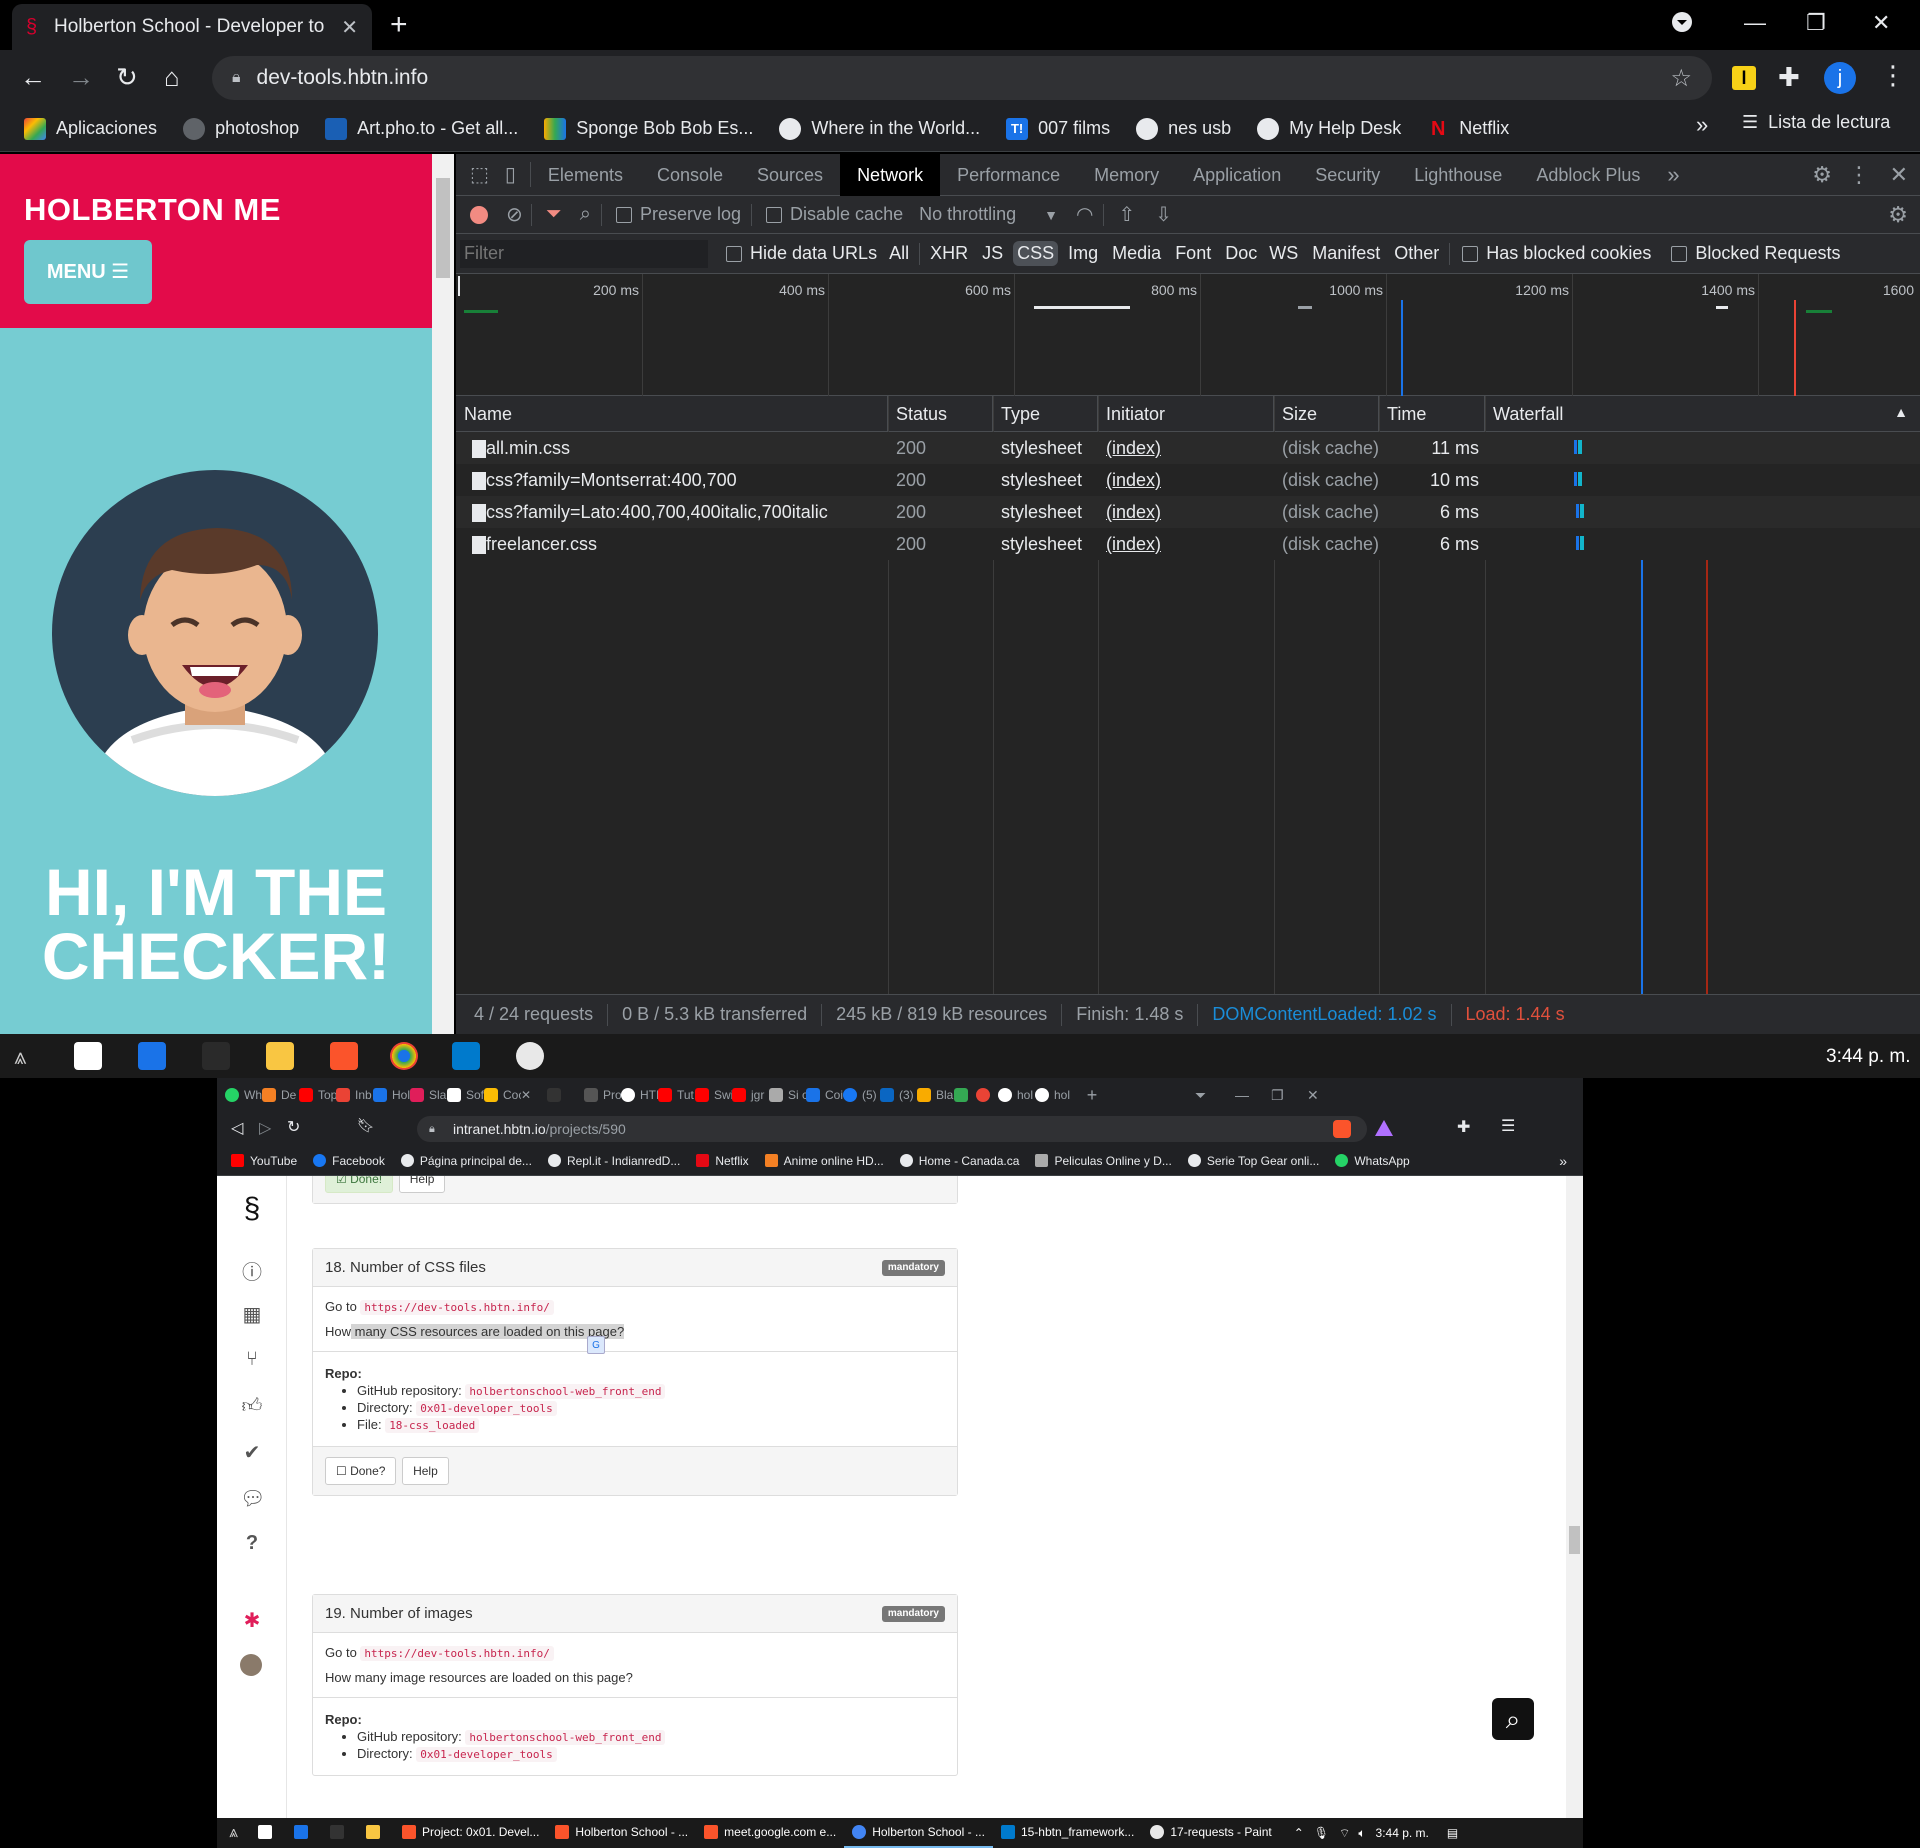 Image resolution: width=1920 pixels, height=1848 pixels. I want to click on bookmark-item: T! 007 films, so click(1058, 128).